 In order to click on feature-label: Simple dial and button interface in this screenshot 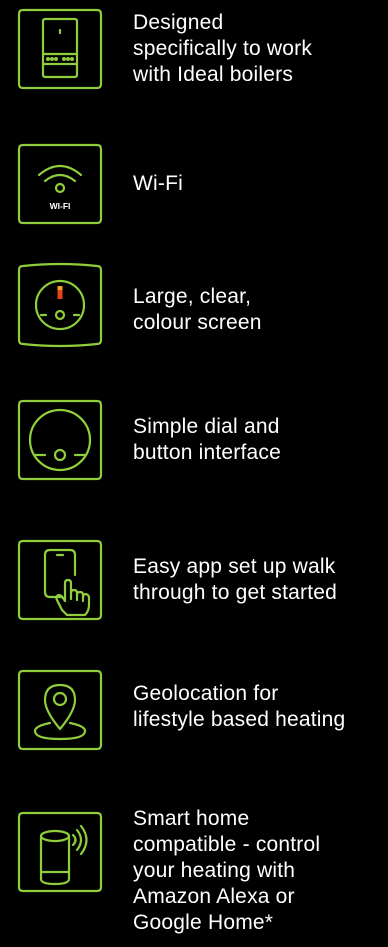, I will do `click(207, 439)`.